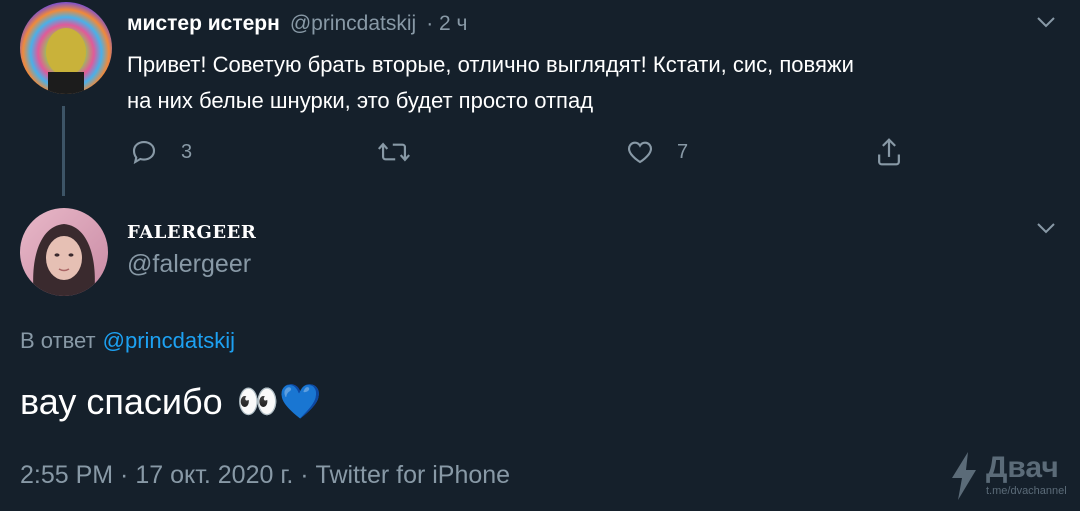 This screenshot has height=511, width=1080. What do you see at coordinates (279, 402) in the screenshot?
I see `tweet-emoji: 👀💙` at bounding box center [279, 402].